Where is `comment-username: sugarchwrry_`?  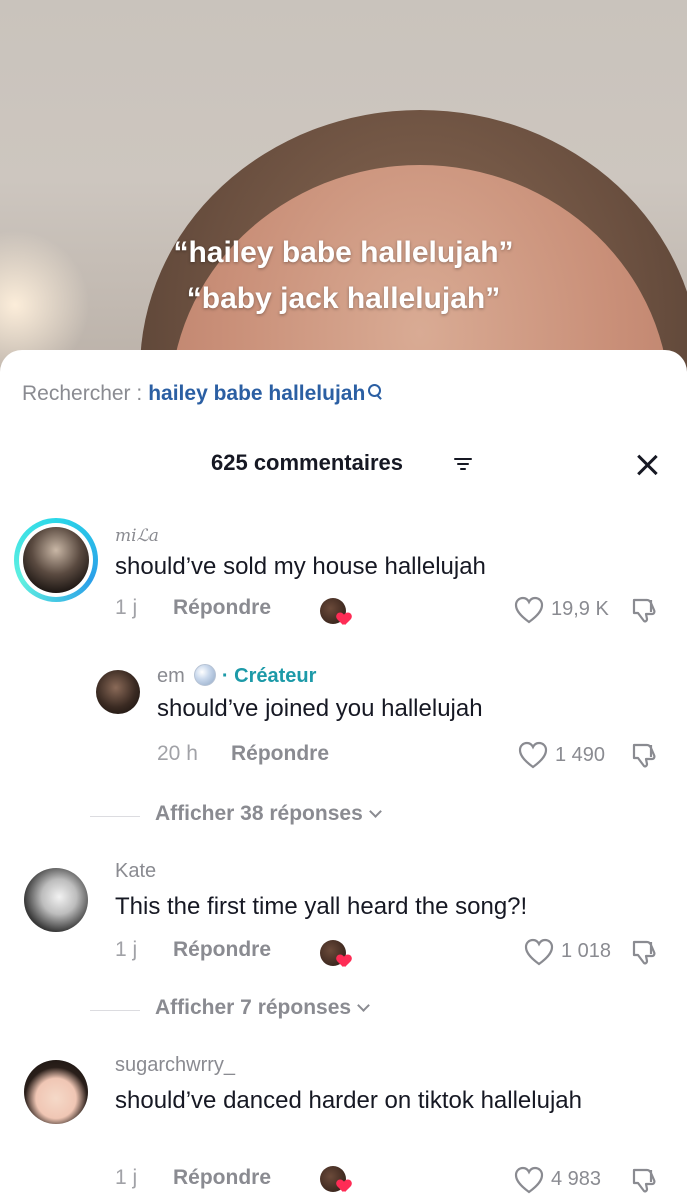 comment-username: sugarchwrry_ is located at coordinates (175, 1065).